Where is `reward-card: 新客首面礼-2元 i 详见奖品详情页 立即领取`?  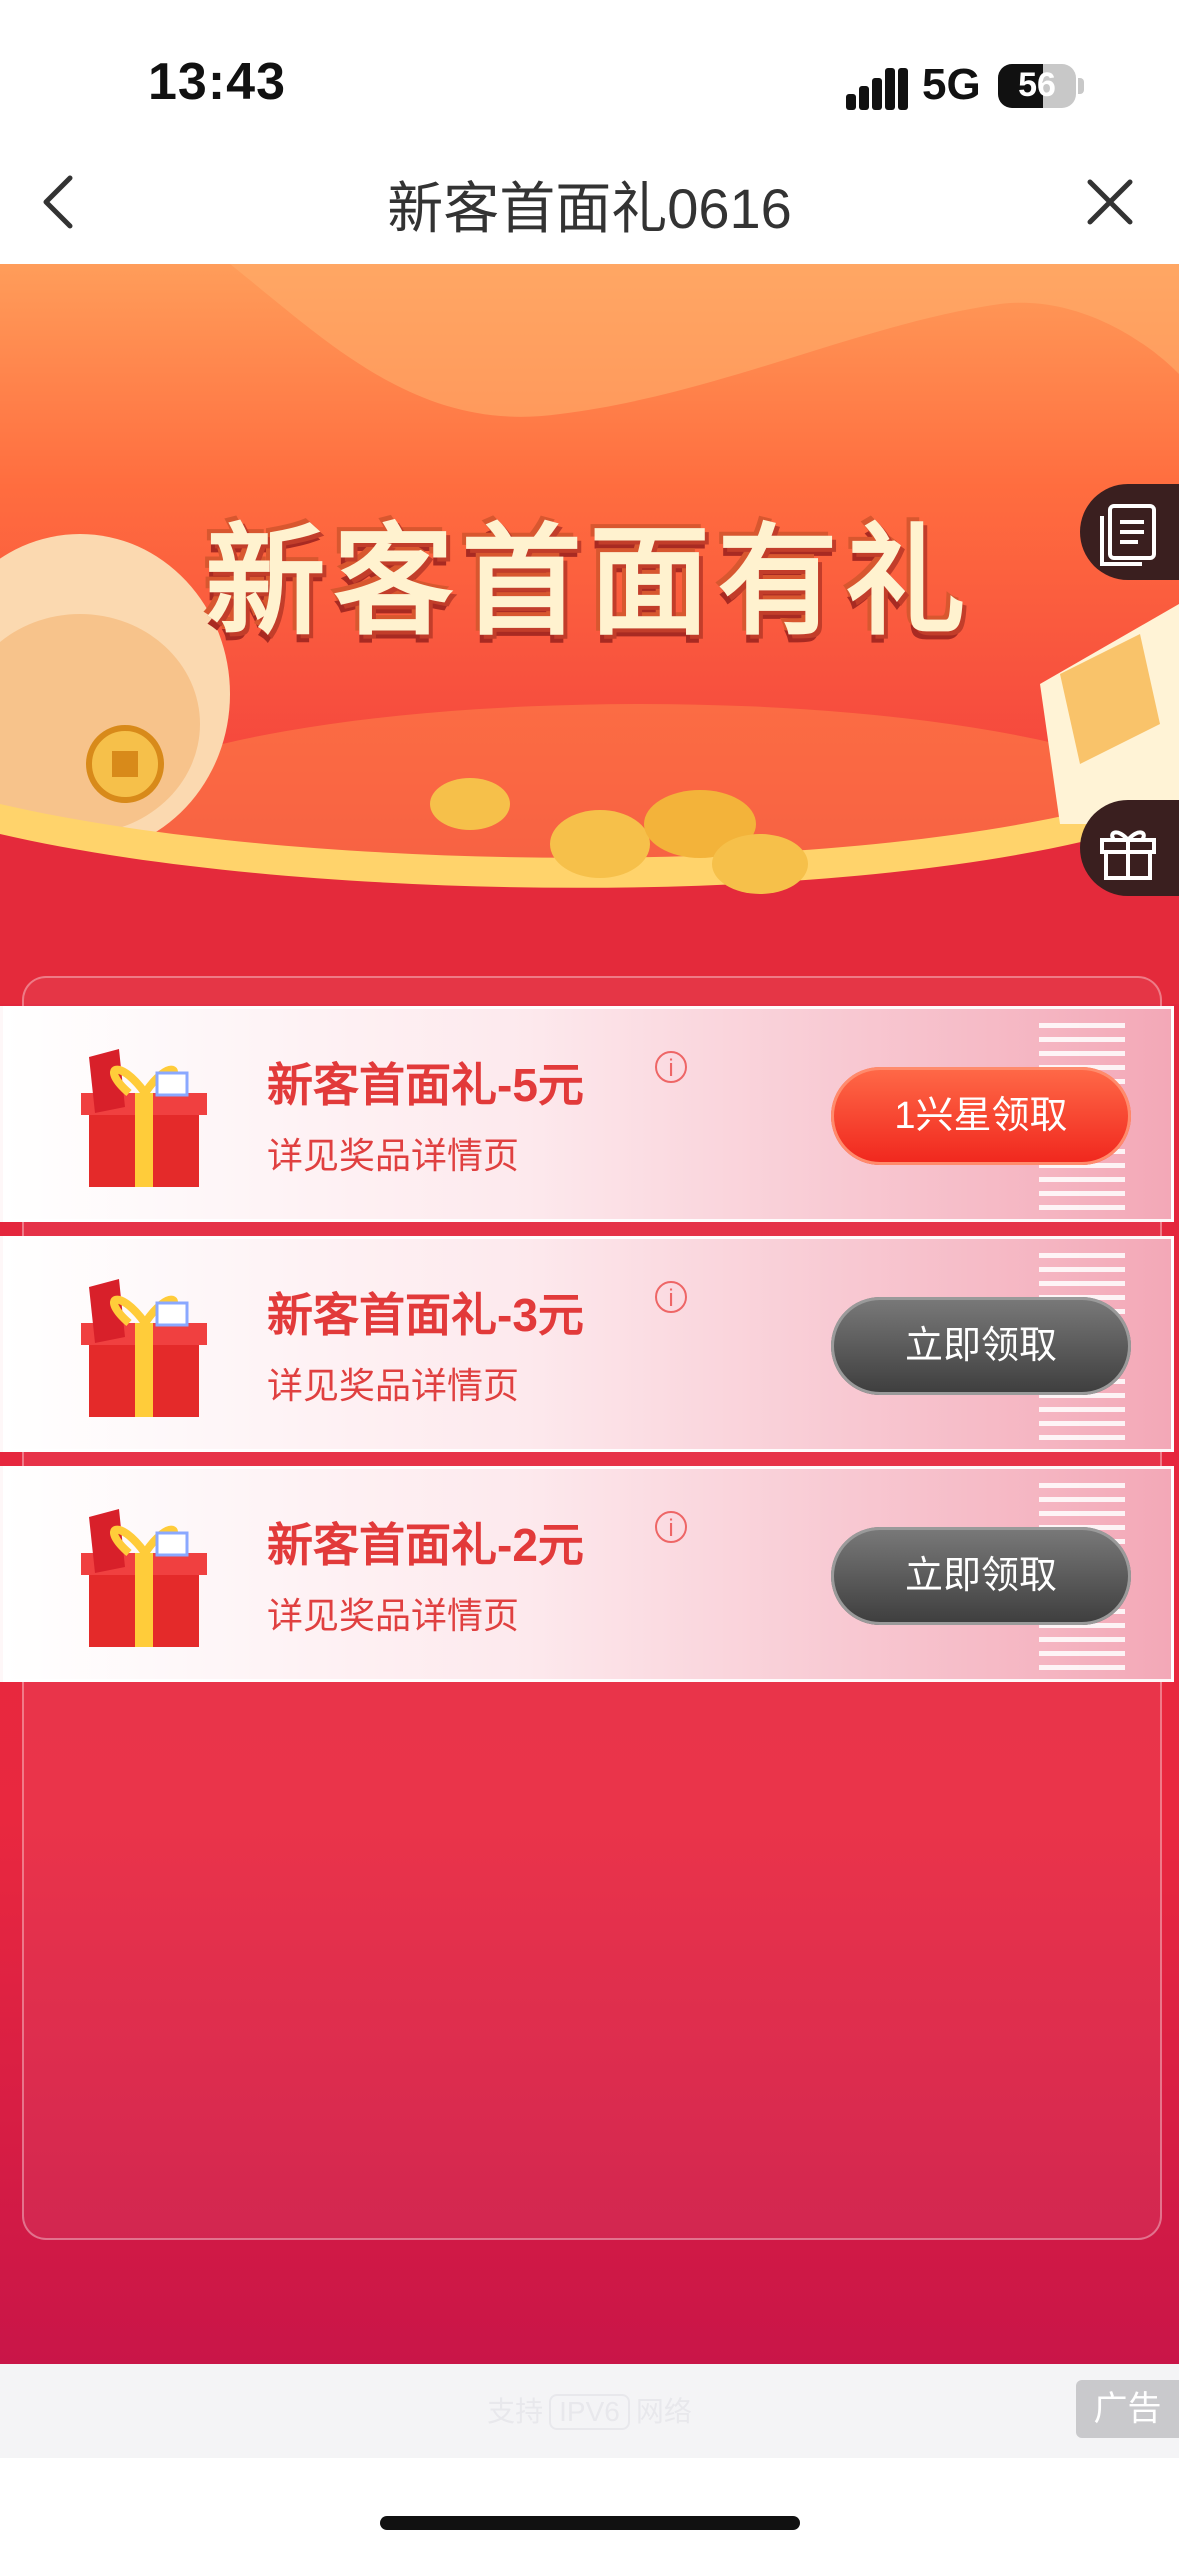 reward-card: 新客首面礼-2元 i 详见奖品详情页 立即领取 is located at coordinates (587, 1574).